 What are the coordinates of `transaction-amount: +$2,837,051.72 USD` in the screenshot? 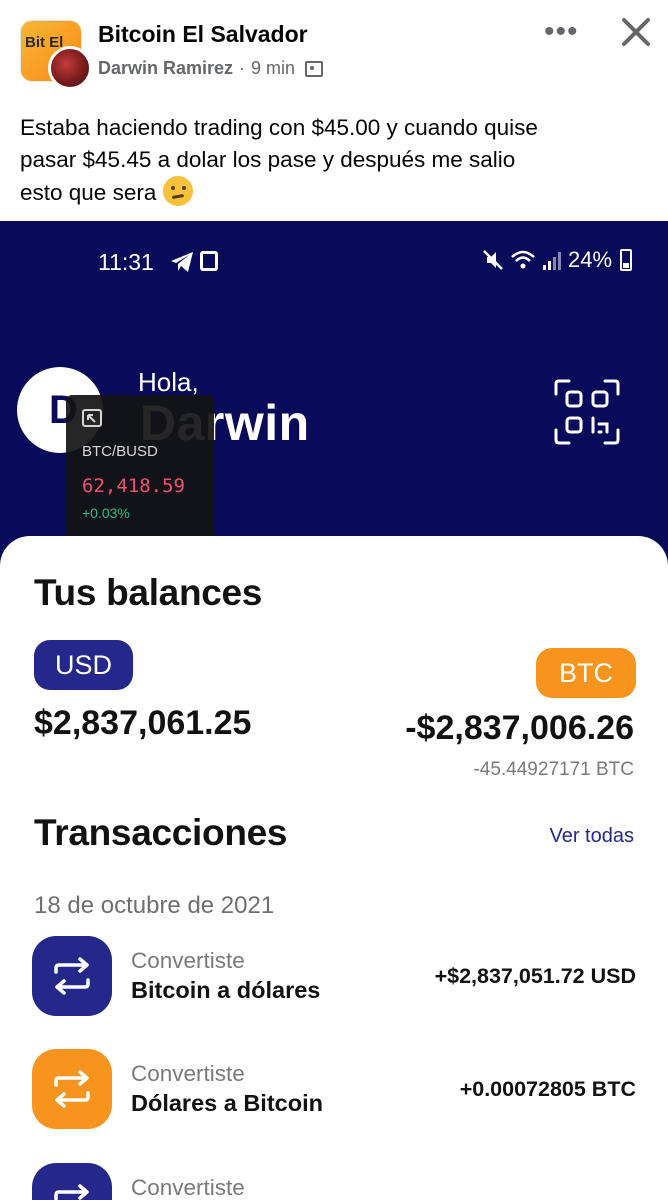 It's located at (535, 976).